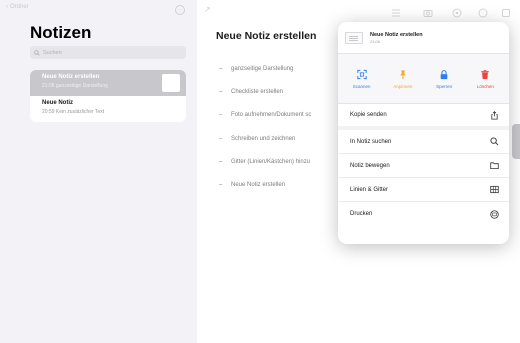 This screenshot has width=520, height=343. What do you see at coordinates (257, 91) in the screenshot?
I see `note-line-text: Checkliste erstellen` at bounding box center [257, 91].